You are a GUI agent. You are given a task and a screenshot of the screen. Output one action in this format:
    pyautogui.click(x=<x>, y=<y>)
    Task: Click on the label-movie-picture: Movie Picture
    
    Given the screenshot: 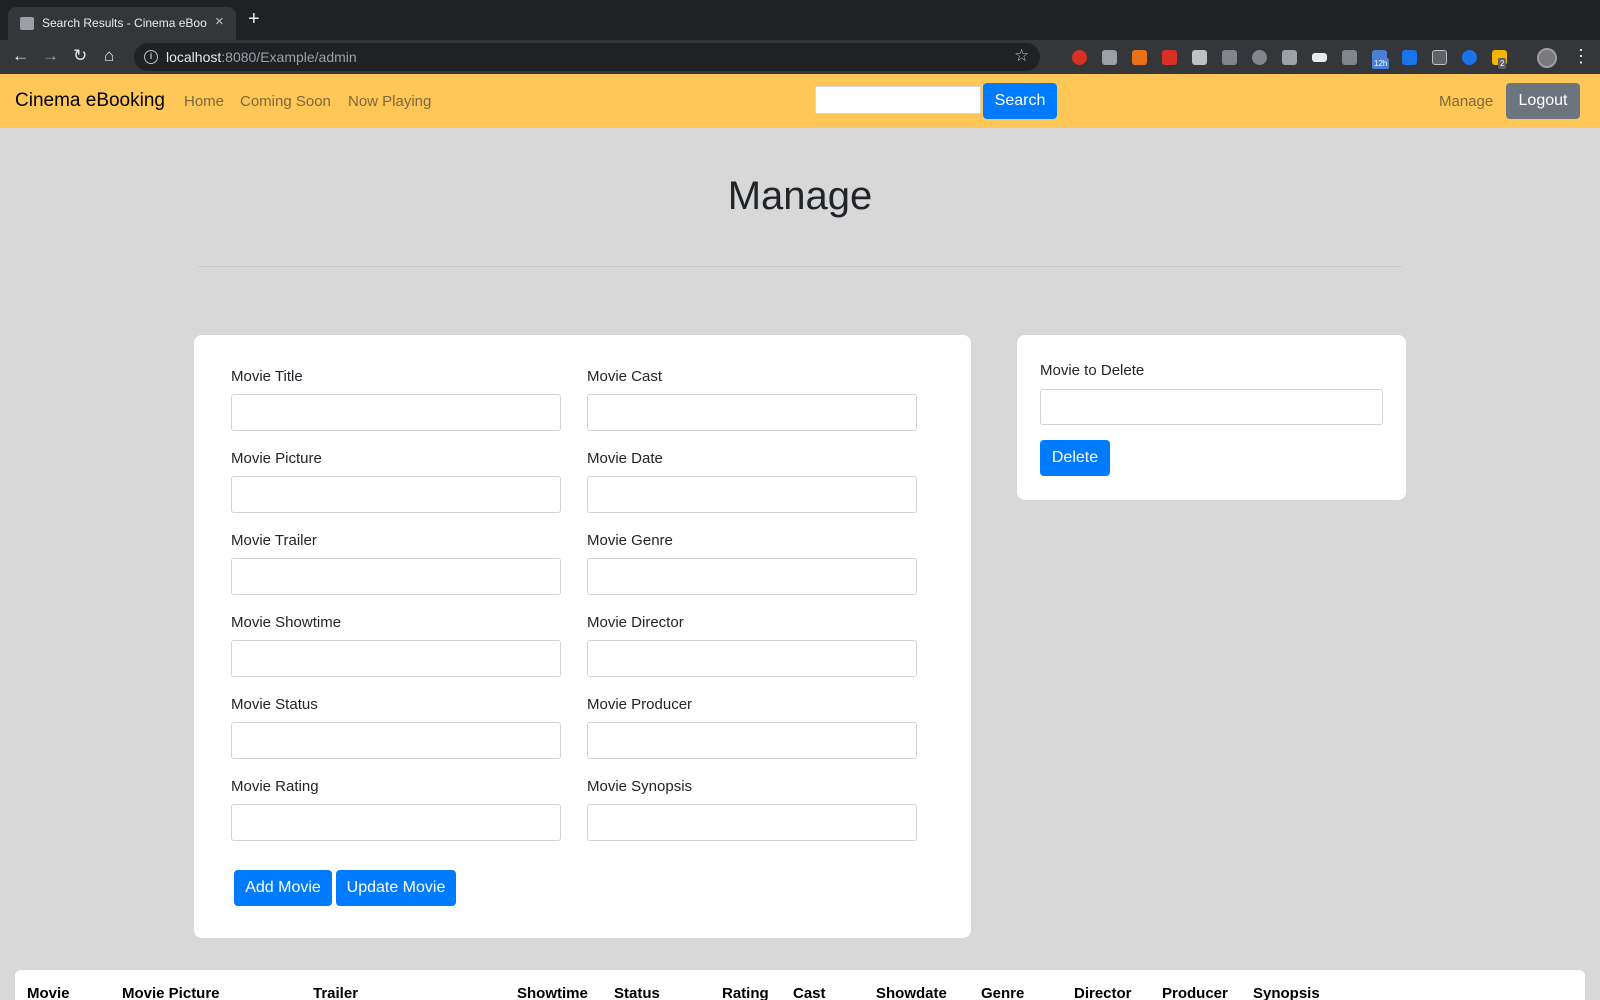 What is the action you would take?
    pyautogui.click(x=276, y=458)
    